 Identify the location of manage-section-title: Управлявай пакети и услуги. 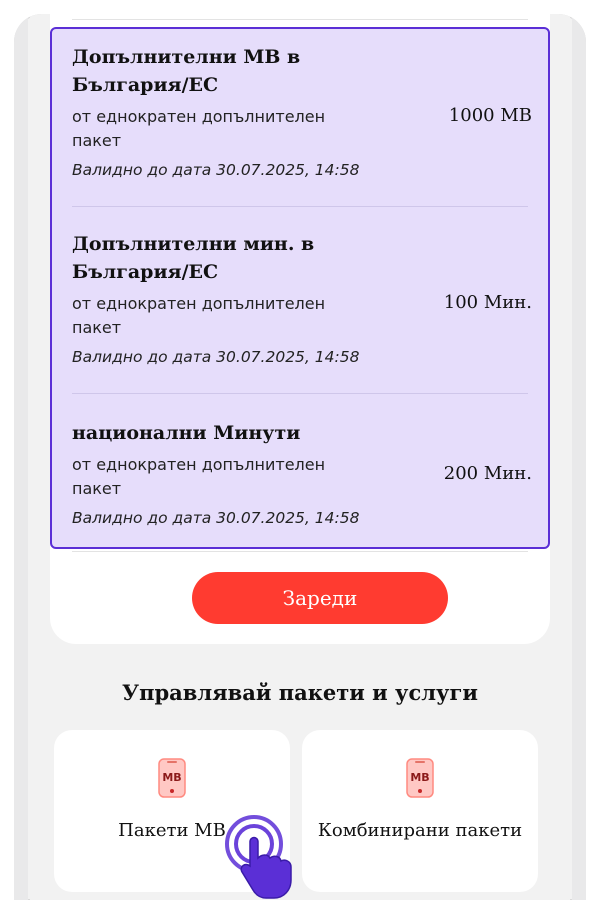
(300, 692).